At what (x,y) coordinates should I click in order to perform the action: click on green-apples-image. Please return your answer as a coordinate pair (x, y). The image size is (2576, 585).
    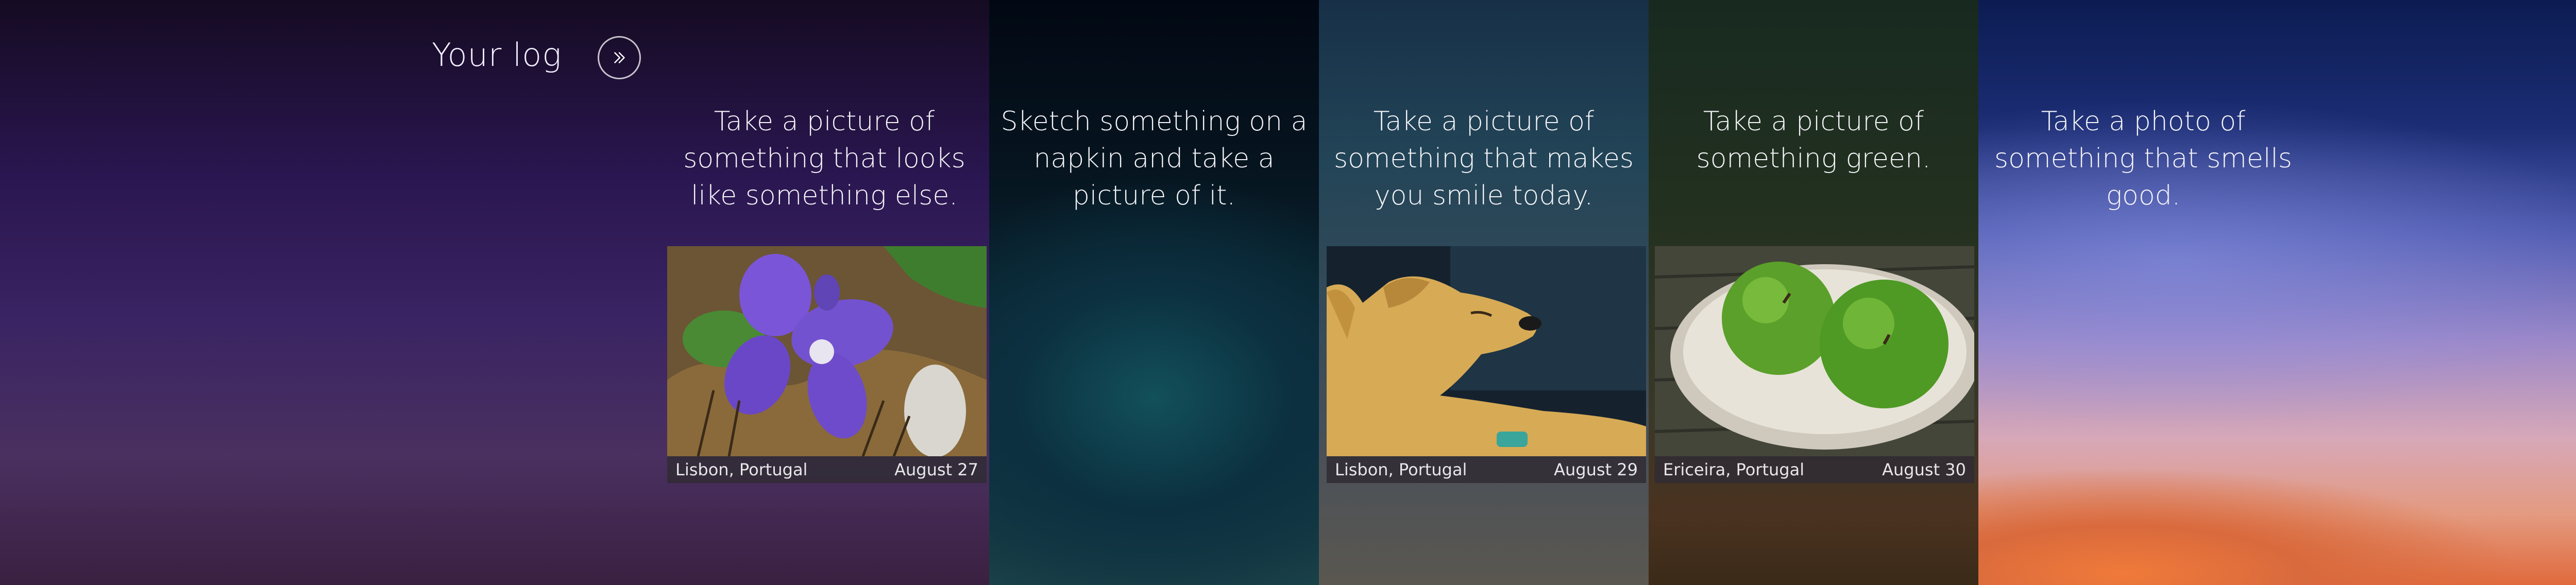
    Looking at the image, I should click on (1814, 351).